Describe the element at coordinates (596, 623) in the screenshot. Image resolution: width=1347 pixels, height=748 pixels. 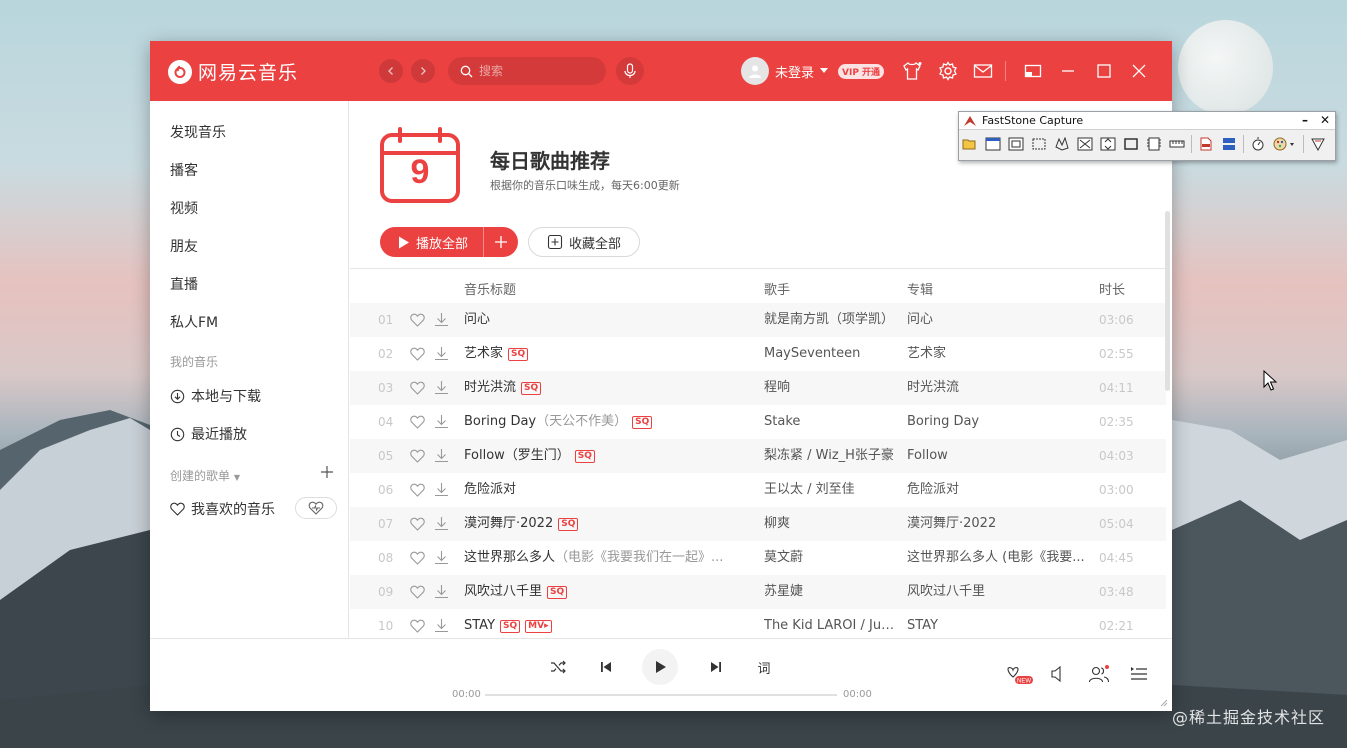
I see `song-title-cell: STAY SQ MV▸` at that location.